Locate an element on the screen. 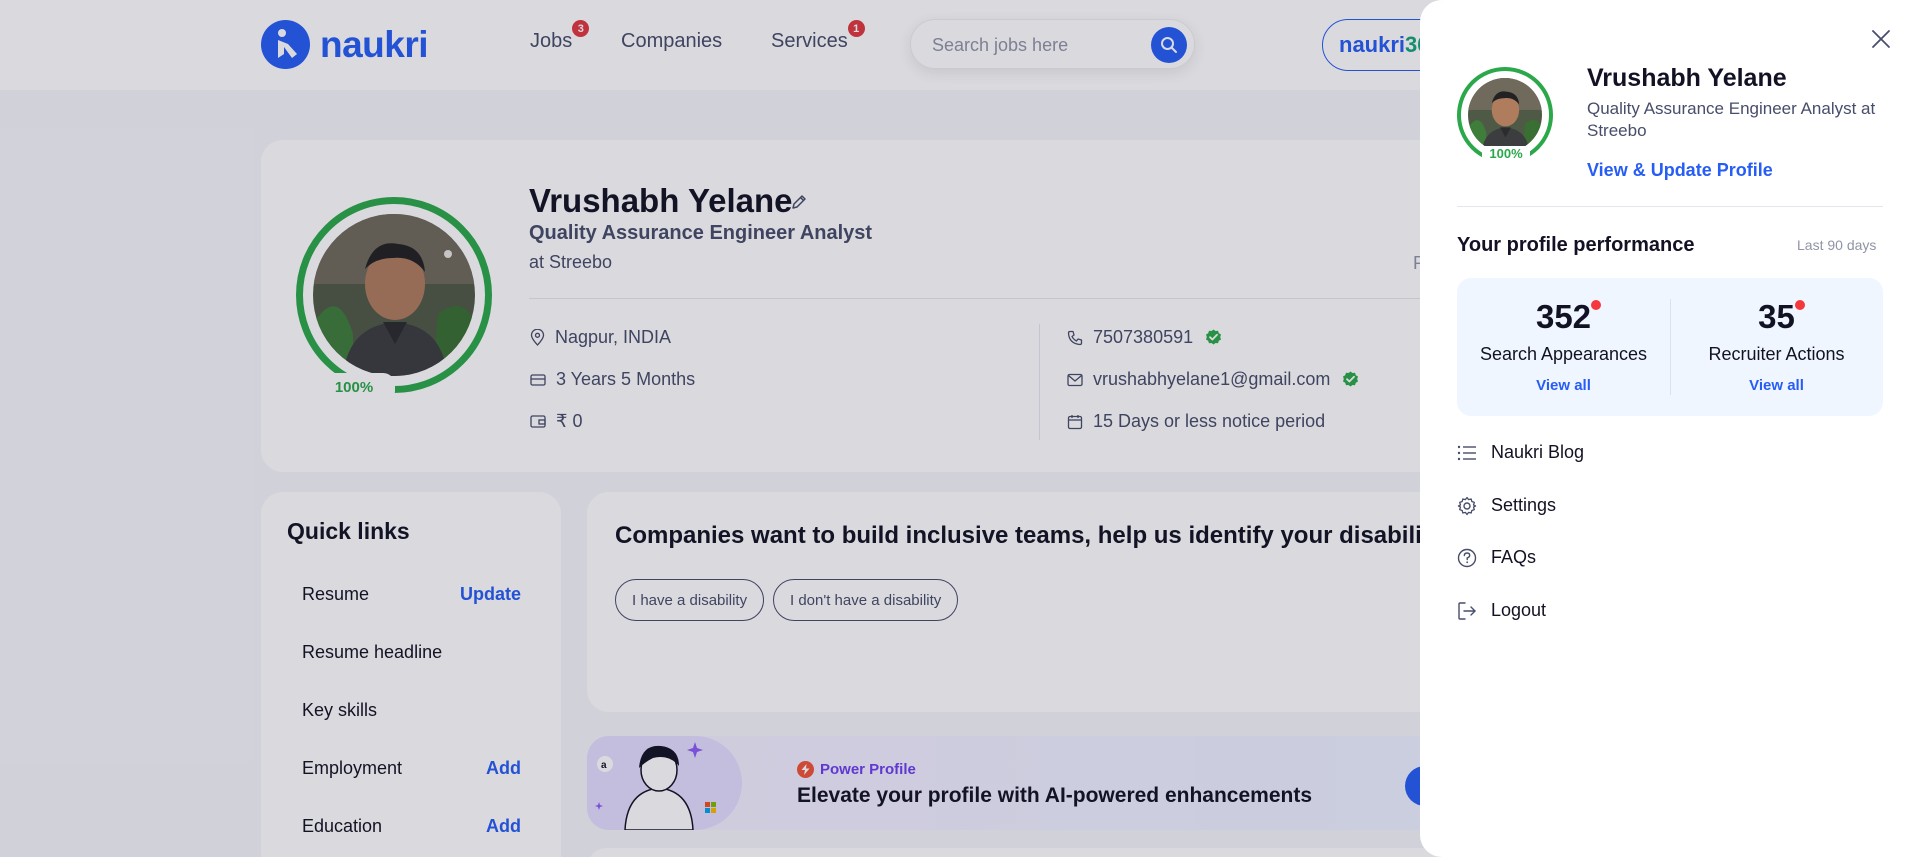  menu-item-label: Naukri Blog is located at coordinates (1538, 452).